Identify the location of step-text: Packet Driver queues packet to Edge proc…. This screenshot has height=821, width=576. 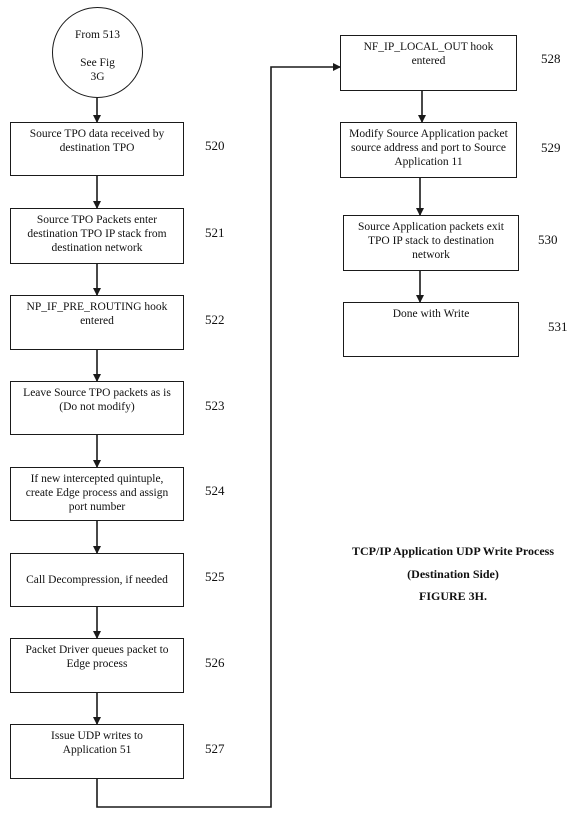
(97, 657).